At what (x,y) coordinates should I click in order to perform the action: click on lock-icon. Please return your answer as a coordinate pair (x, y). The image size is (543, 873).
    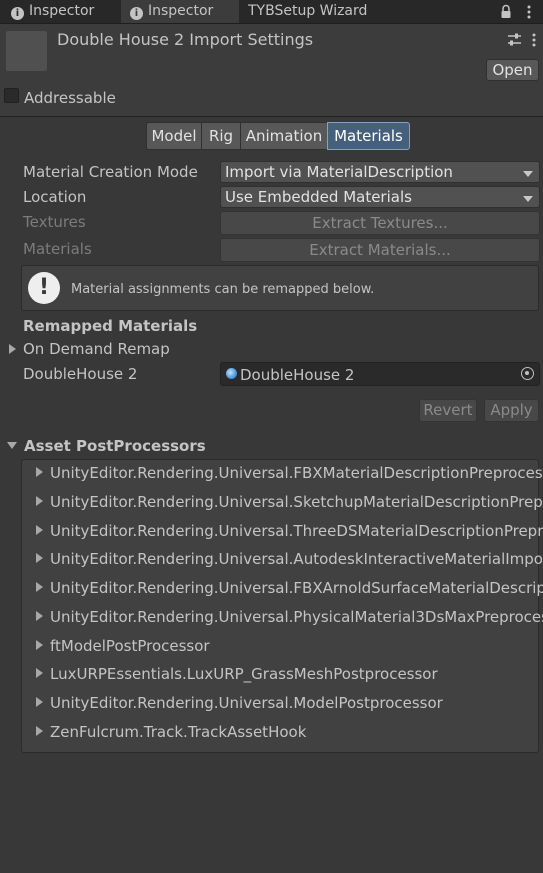
    Looking at the image, I should click on (506, 11).